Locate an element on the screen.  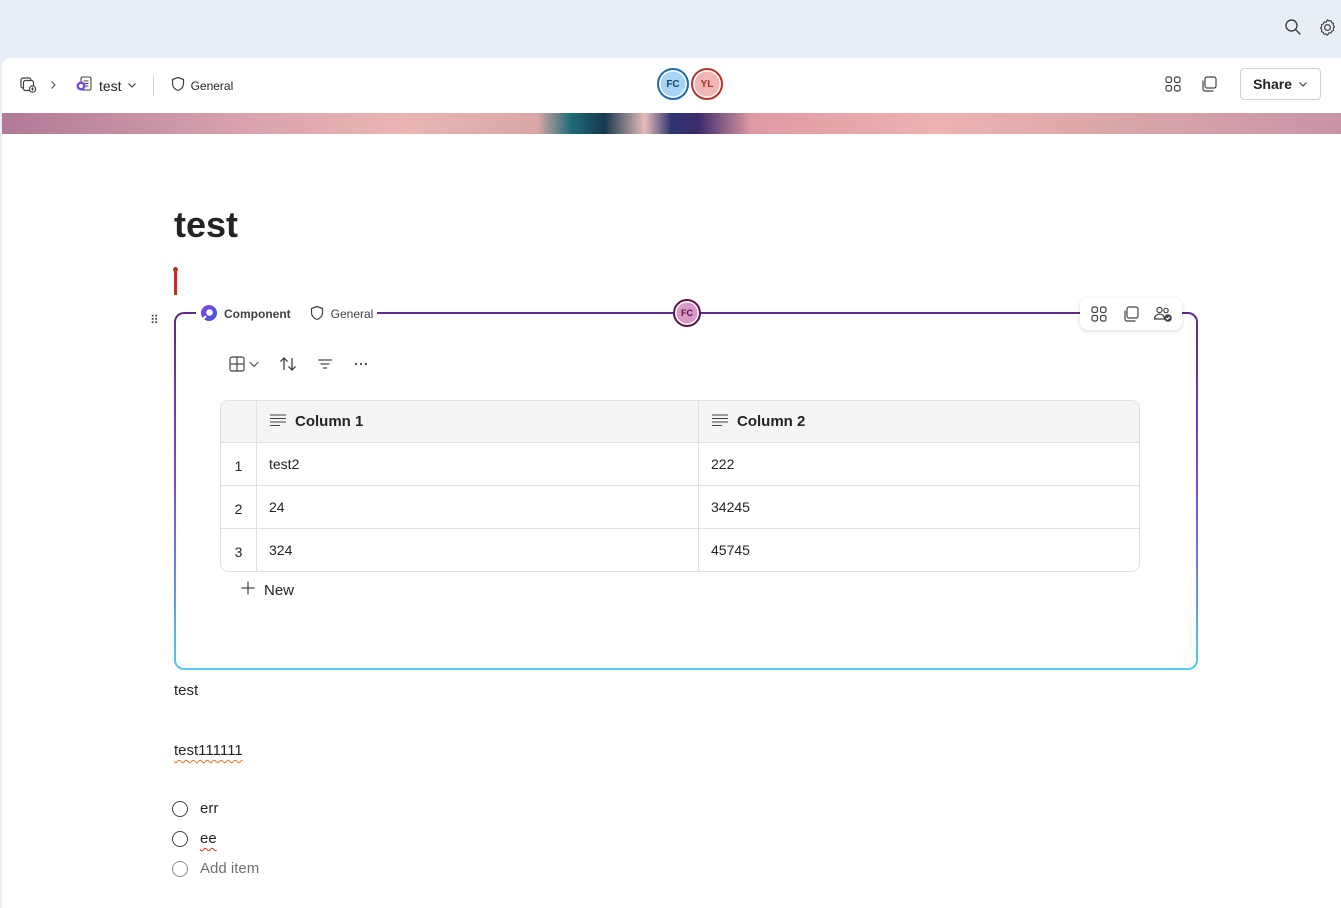
misspelled-text: test111111 is located at coordinates (208, 750).